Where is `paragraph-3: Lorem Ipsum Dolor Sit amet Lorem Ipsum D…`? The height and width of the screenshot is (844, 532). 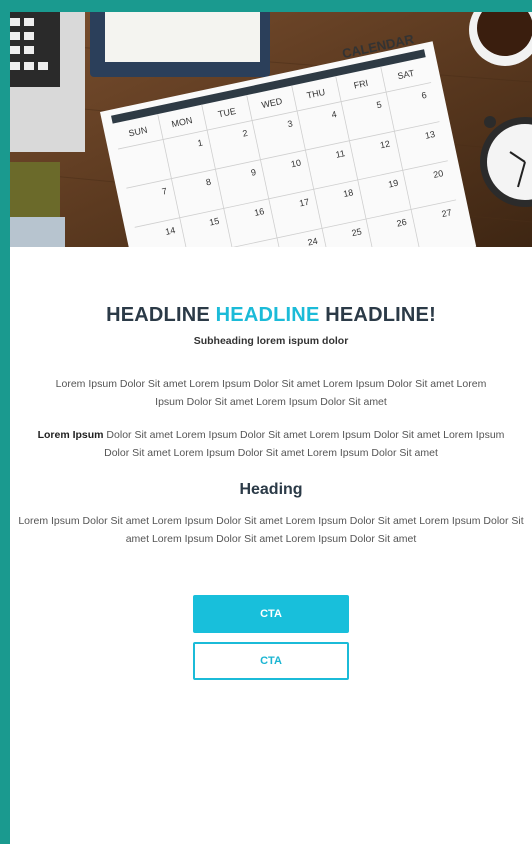
paragraph-3: Lorem Ipsum Dolor Sit amet Lorem Ipsum D… is located at coordinates (271, 530).